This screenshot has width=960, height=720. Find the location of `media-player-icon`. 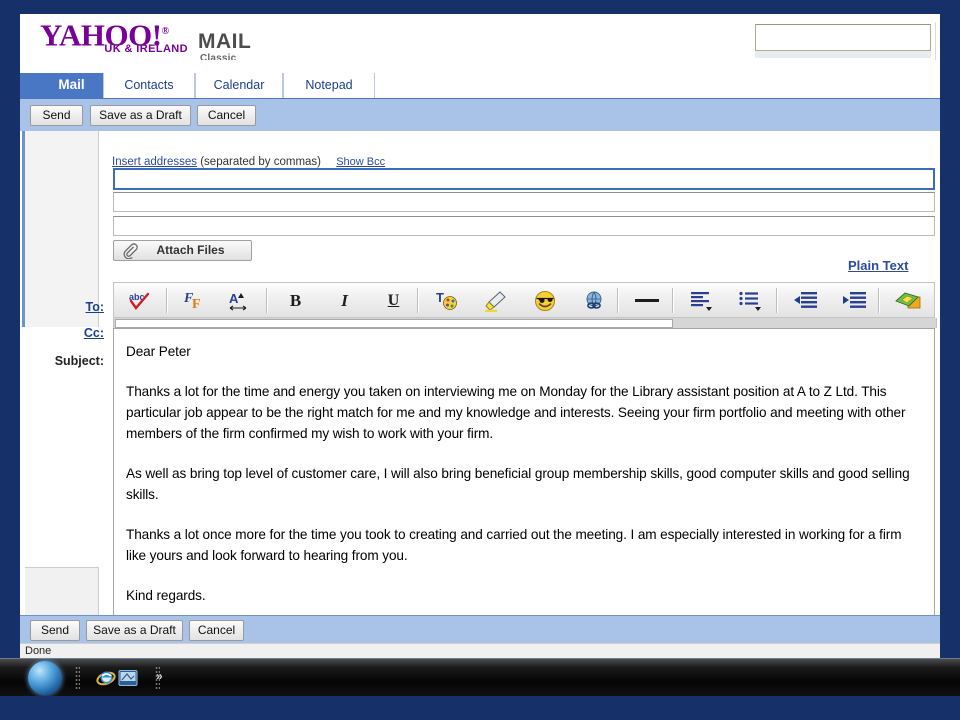

media-player-icon is located at coordinates (128, 678).